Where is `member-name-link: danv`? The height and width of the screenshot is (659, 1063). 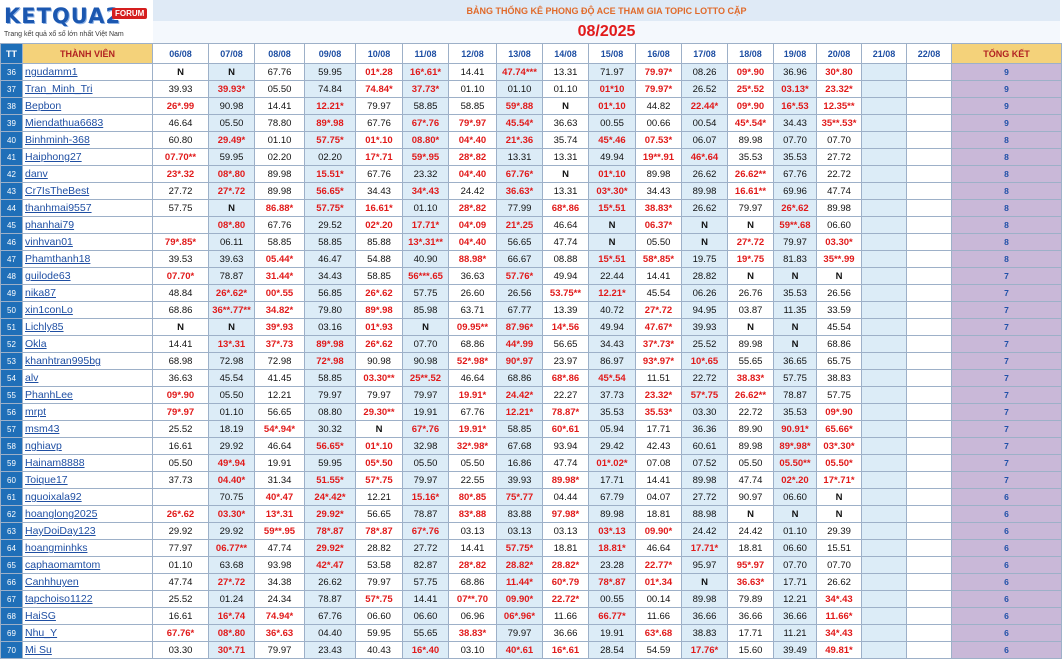 member-name-link: danv is located at coordinates (87, 174).